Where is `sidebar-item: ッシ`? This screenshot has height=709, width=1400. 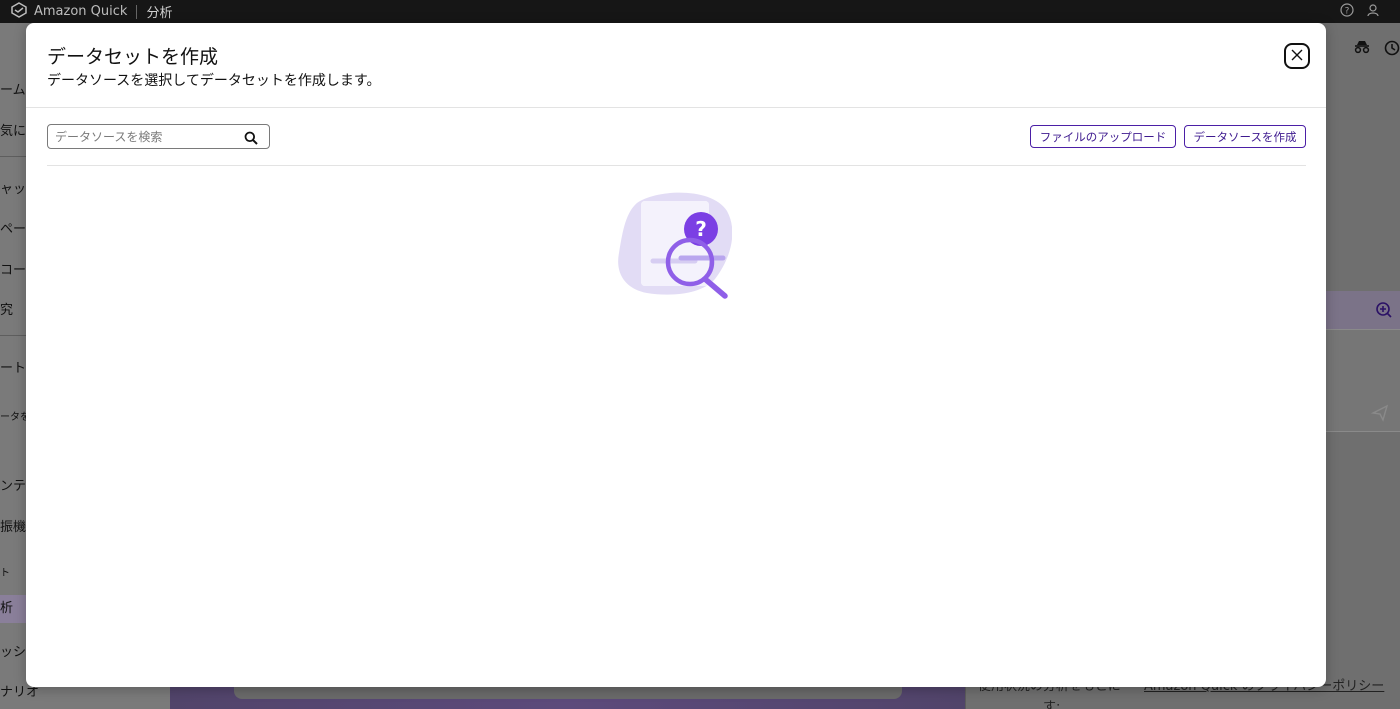
sidebar-item: ッシ is located at coordinates (13, 650).